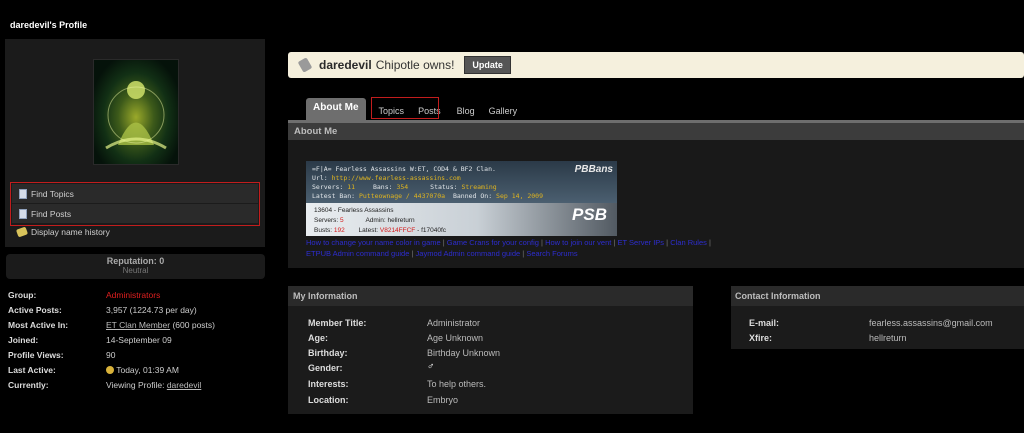  I want to click on profile-links-box: Find Topics Find Posts, so click(135, 204).